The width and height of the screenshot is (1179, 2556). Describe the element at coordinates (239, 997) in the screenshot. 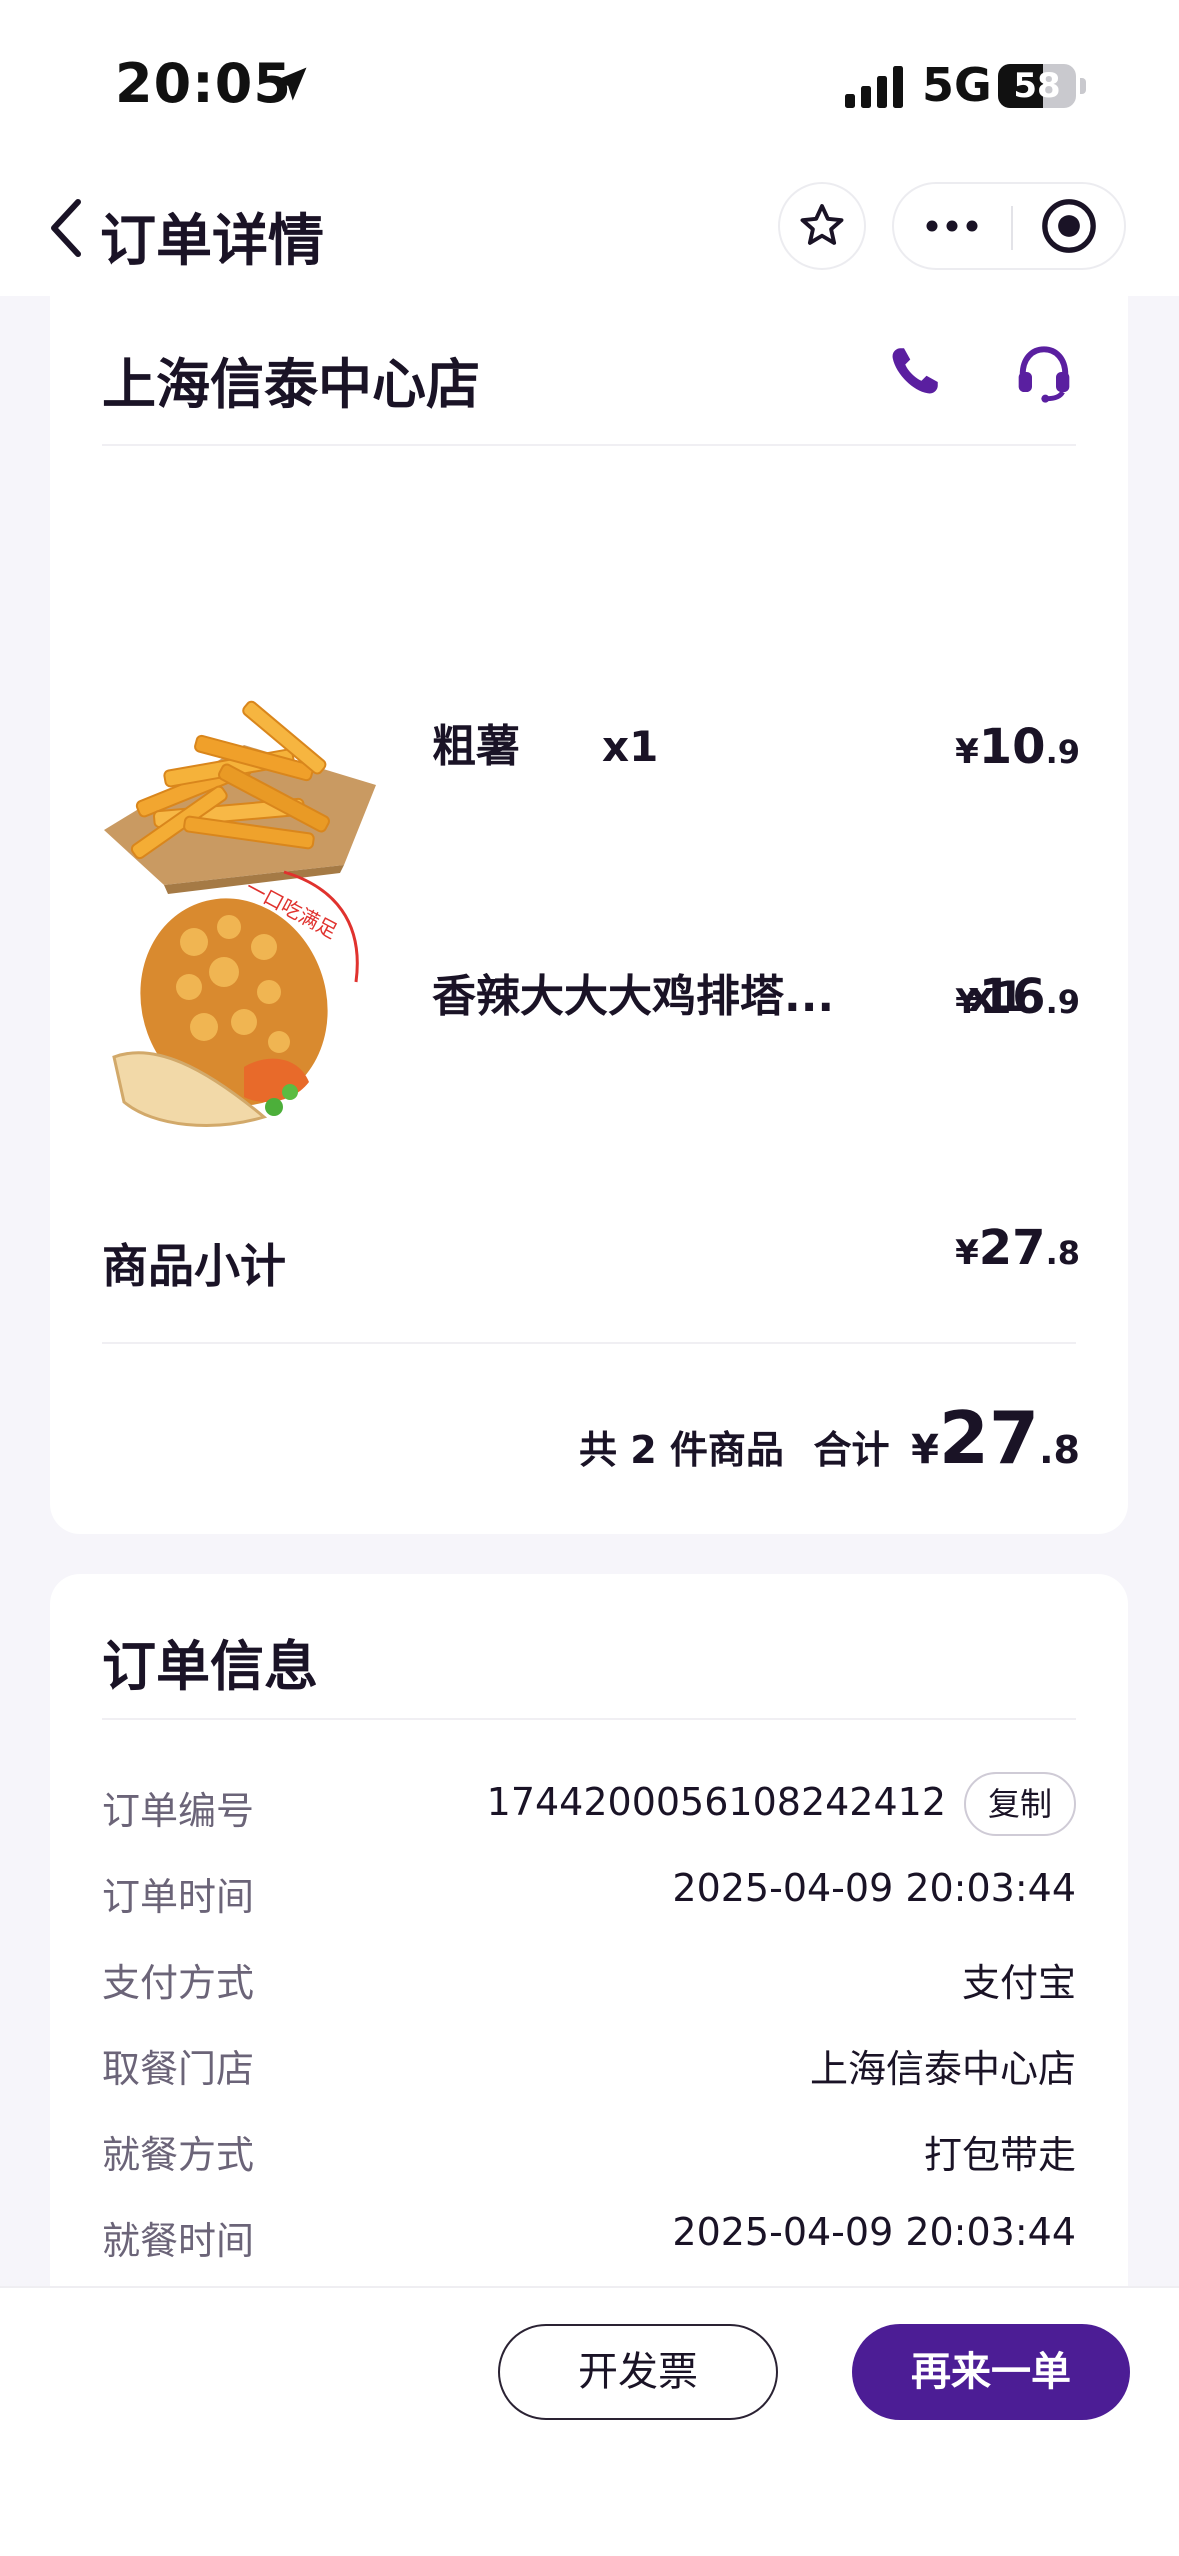

I see `chicken-taco-image: 一口吃满足` at that location.